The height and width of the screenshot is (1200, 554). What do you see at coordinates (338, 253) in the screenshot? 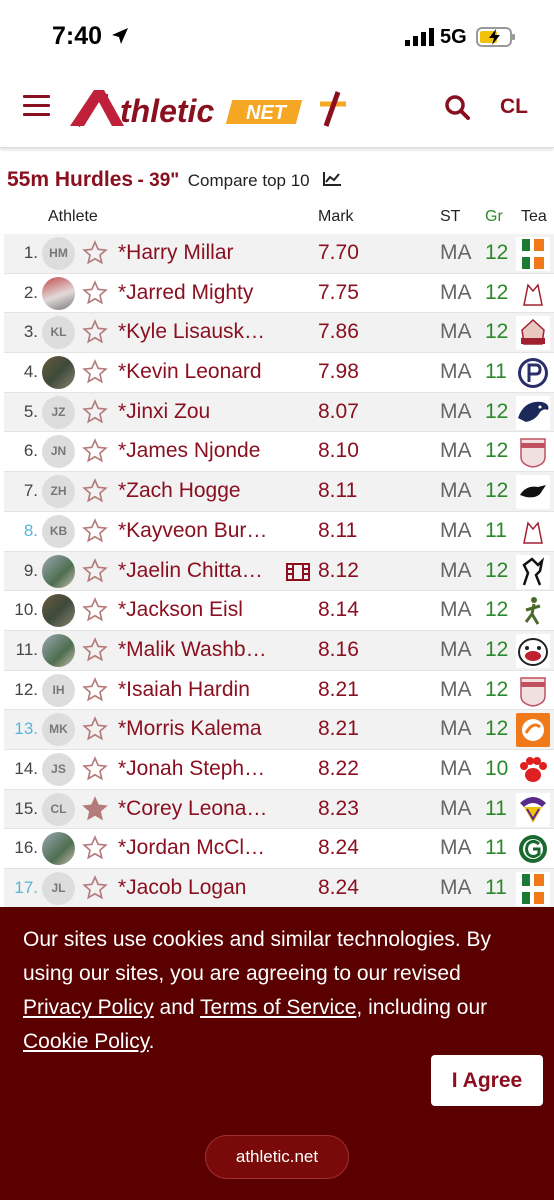
I see `mark-link: 7.70` at bounding box center [338, 253].